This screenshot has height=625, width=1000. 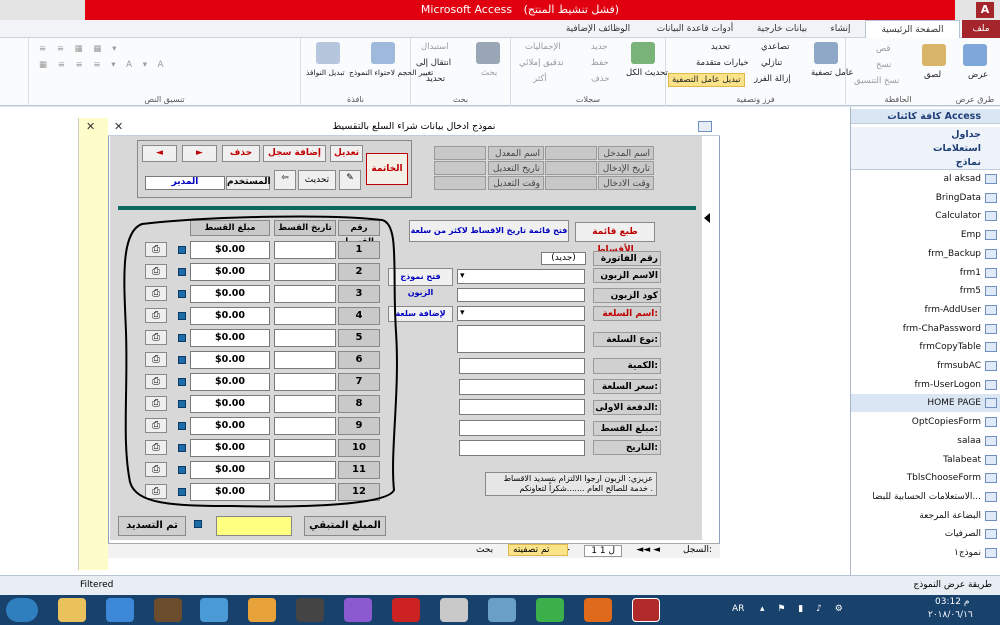 What do you see at coordinates (925, 516) in the screenshot?
I see `nav-form-item: البضاعة المرجعة` at bounding box center [925, 516].